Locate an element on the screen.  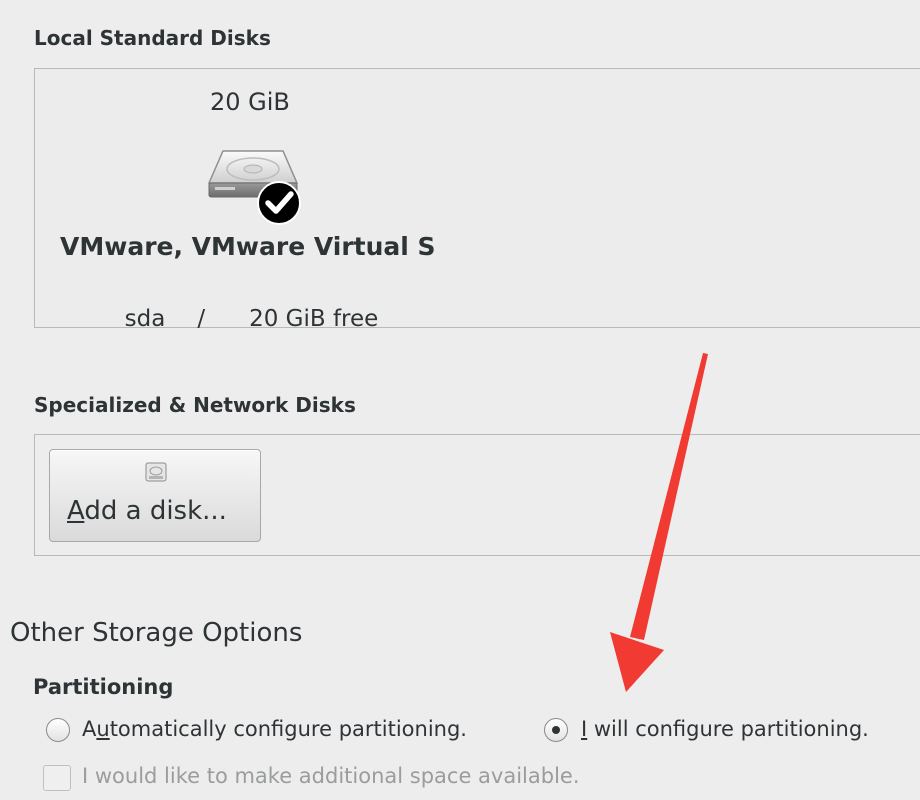
auto-label-mnemonic: u is located at coordinates (103, 729).